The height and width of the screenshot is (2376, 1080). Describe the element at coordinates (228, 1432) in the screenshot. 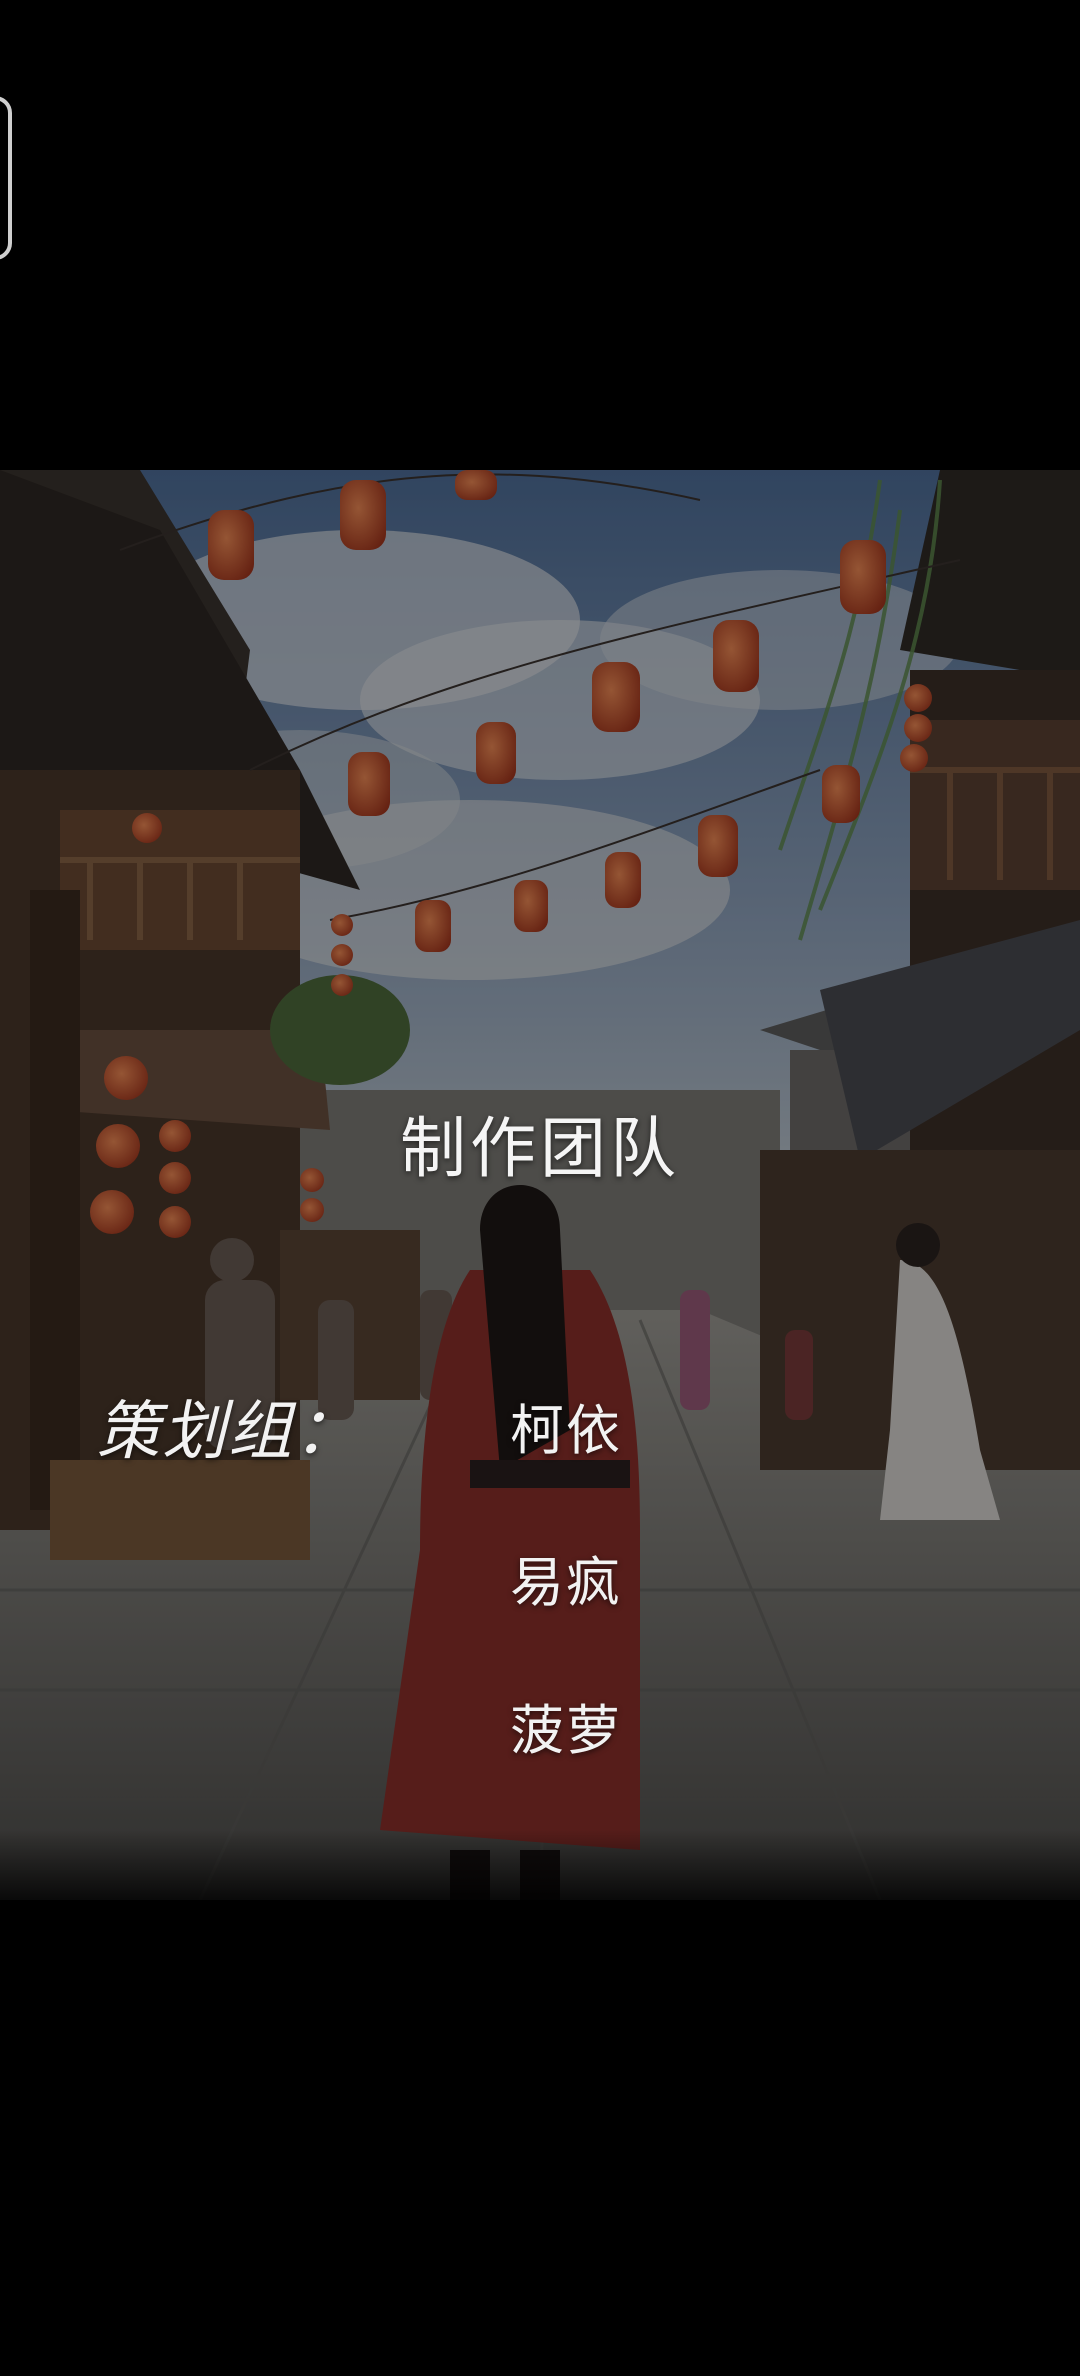

I see `planning-team-label: 策划组：` at that location.